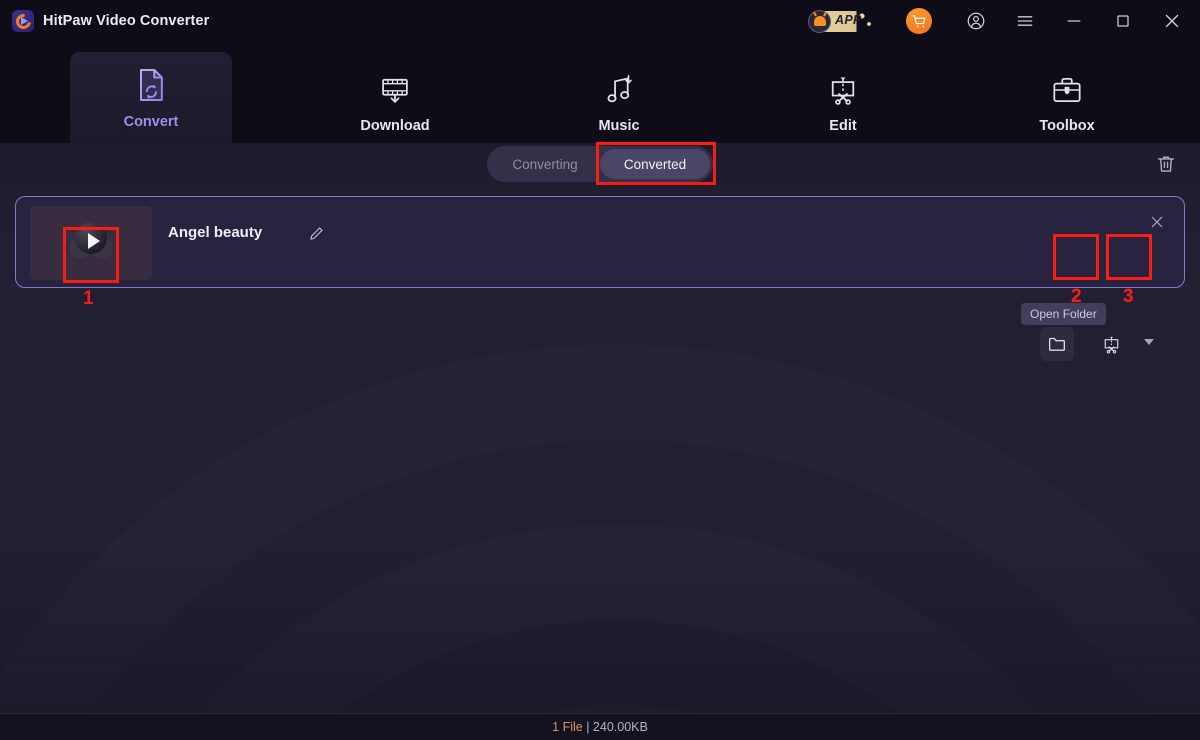 Image resolution: width=1200 pixels, height=740 pixels. I want to click on hamburger-menu-icon, so click(1025, 21).